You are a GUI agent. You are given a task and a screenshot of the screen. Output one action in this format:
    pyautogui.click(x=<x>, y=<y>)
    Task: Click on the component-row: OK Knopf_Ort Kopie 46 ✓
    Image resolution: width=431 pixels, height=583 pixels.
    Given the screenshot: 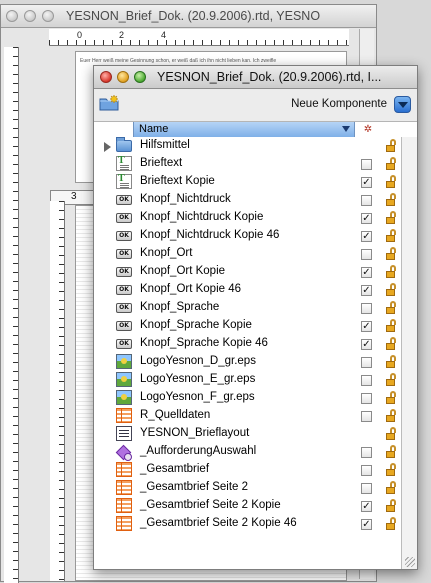 What is the action you would take?
    pyautogui.click(x=248, y=290)
    